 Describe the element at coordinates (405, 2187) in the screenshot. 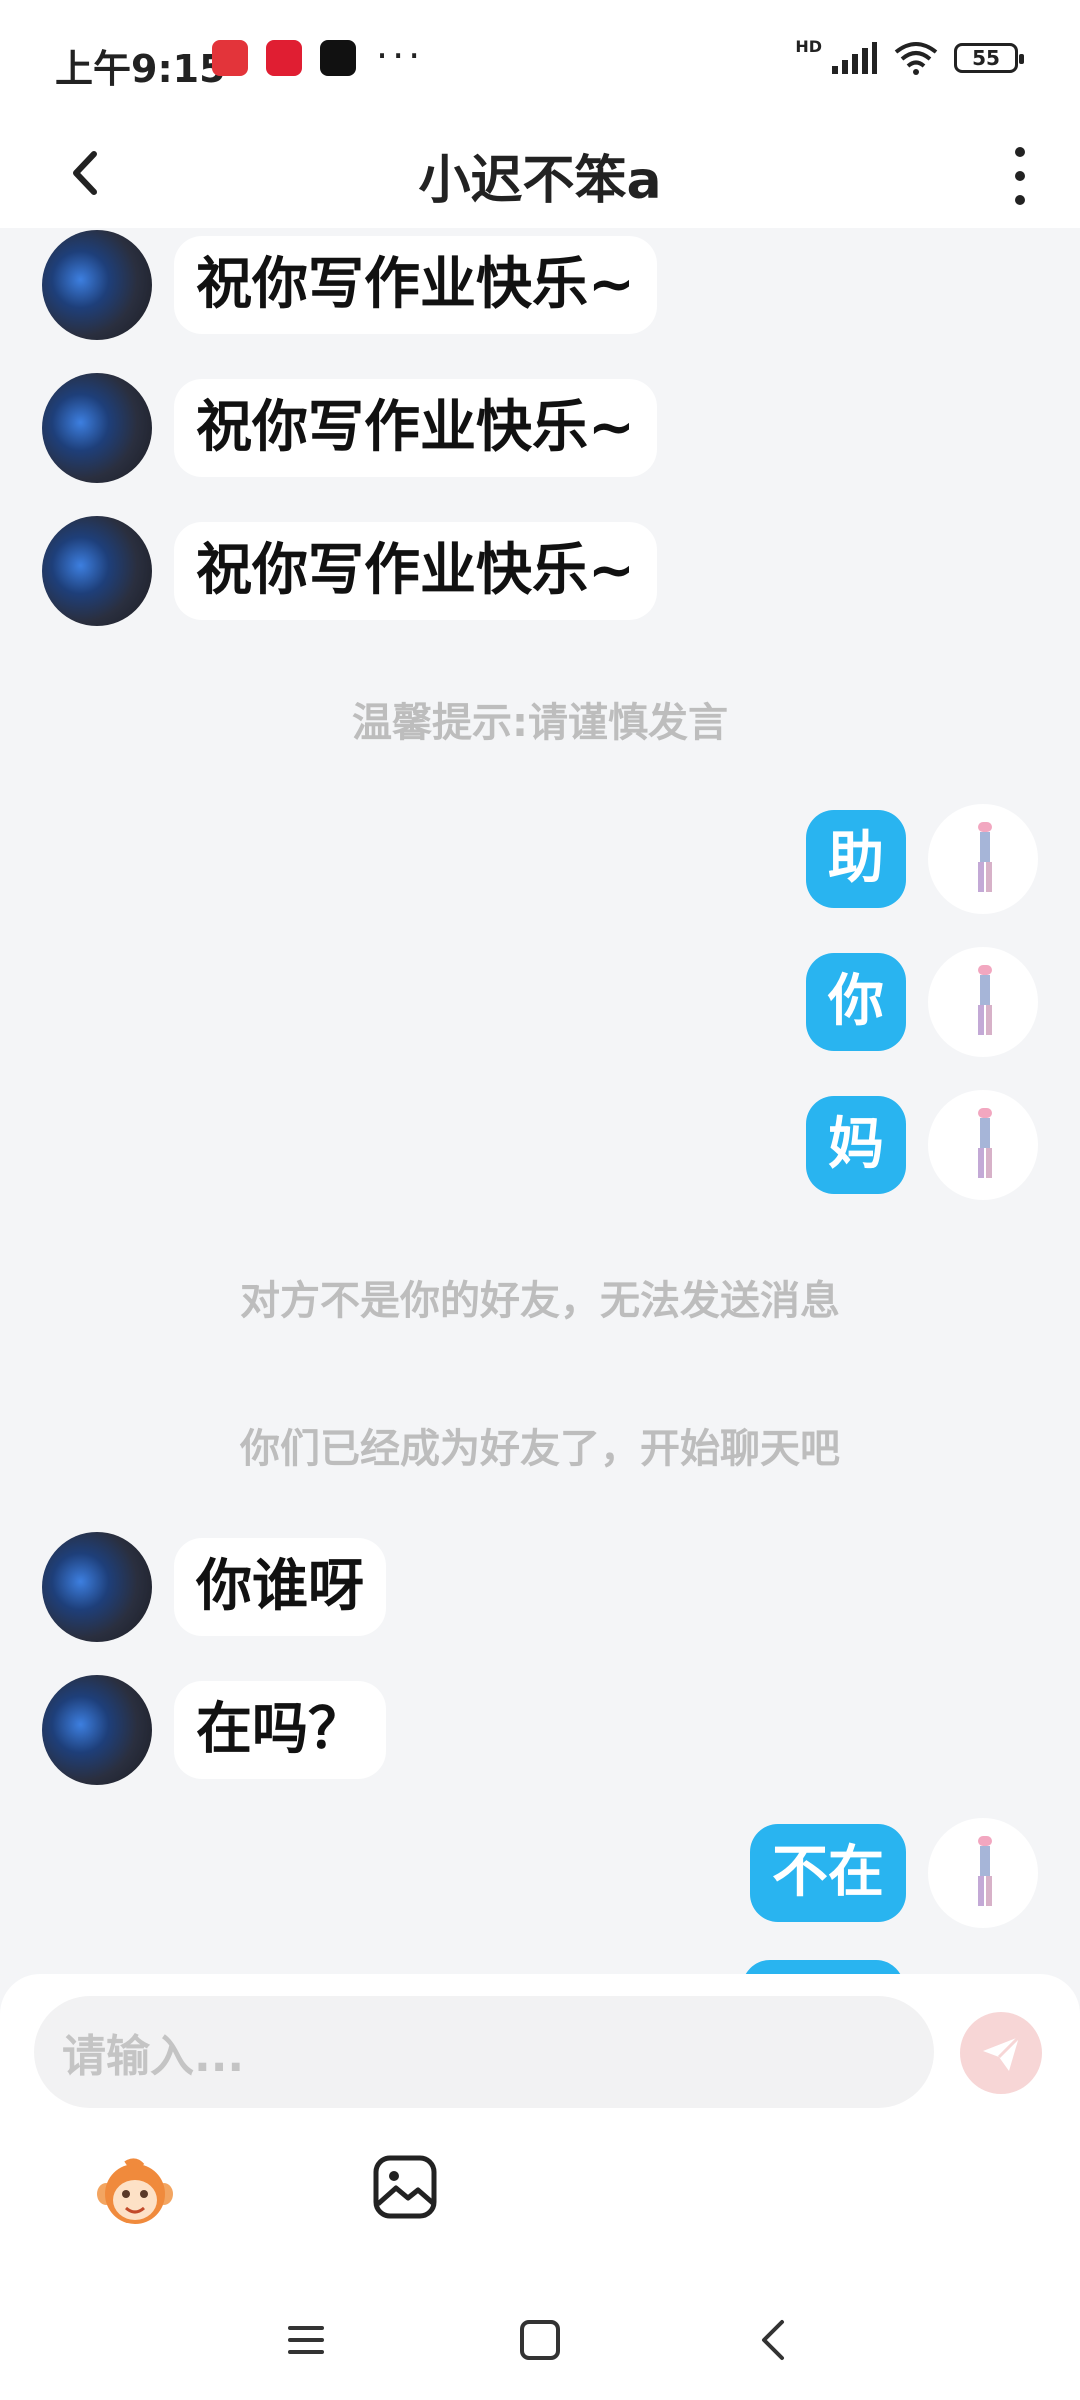

I see `image-icon` at that location.